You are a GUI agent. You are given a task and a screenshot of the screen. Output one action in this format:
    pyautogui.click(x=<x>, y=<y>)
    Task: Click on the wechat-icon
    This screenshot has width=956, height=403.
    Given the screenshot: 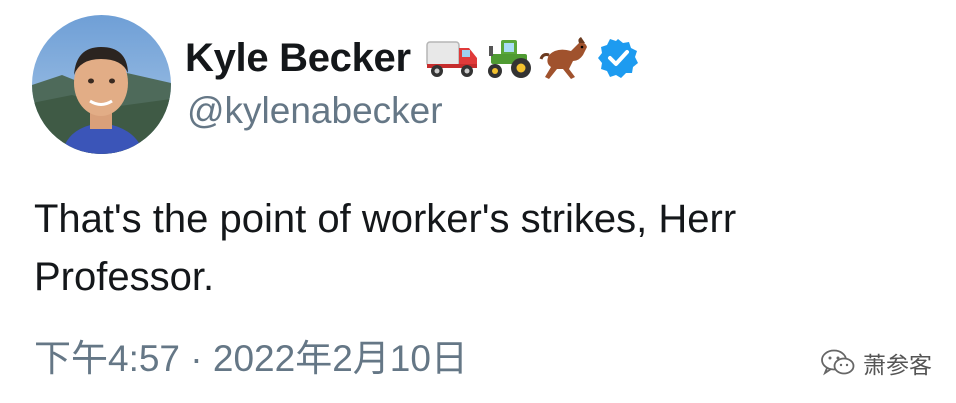 What is the action you would take?
    pyautogui.click(x=838, y=362)
    